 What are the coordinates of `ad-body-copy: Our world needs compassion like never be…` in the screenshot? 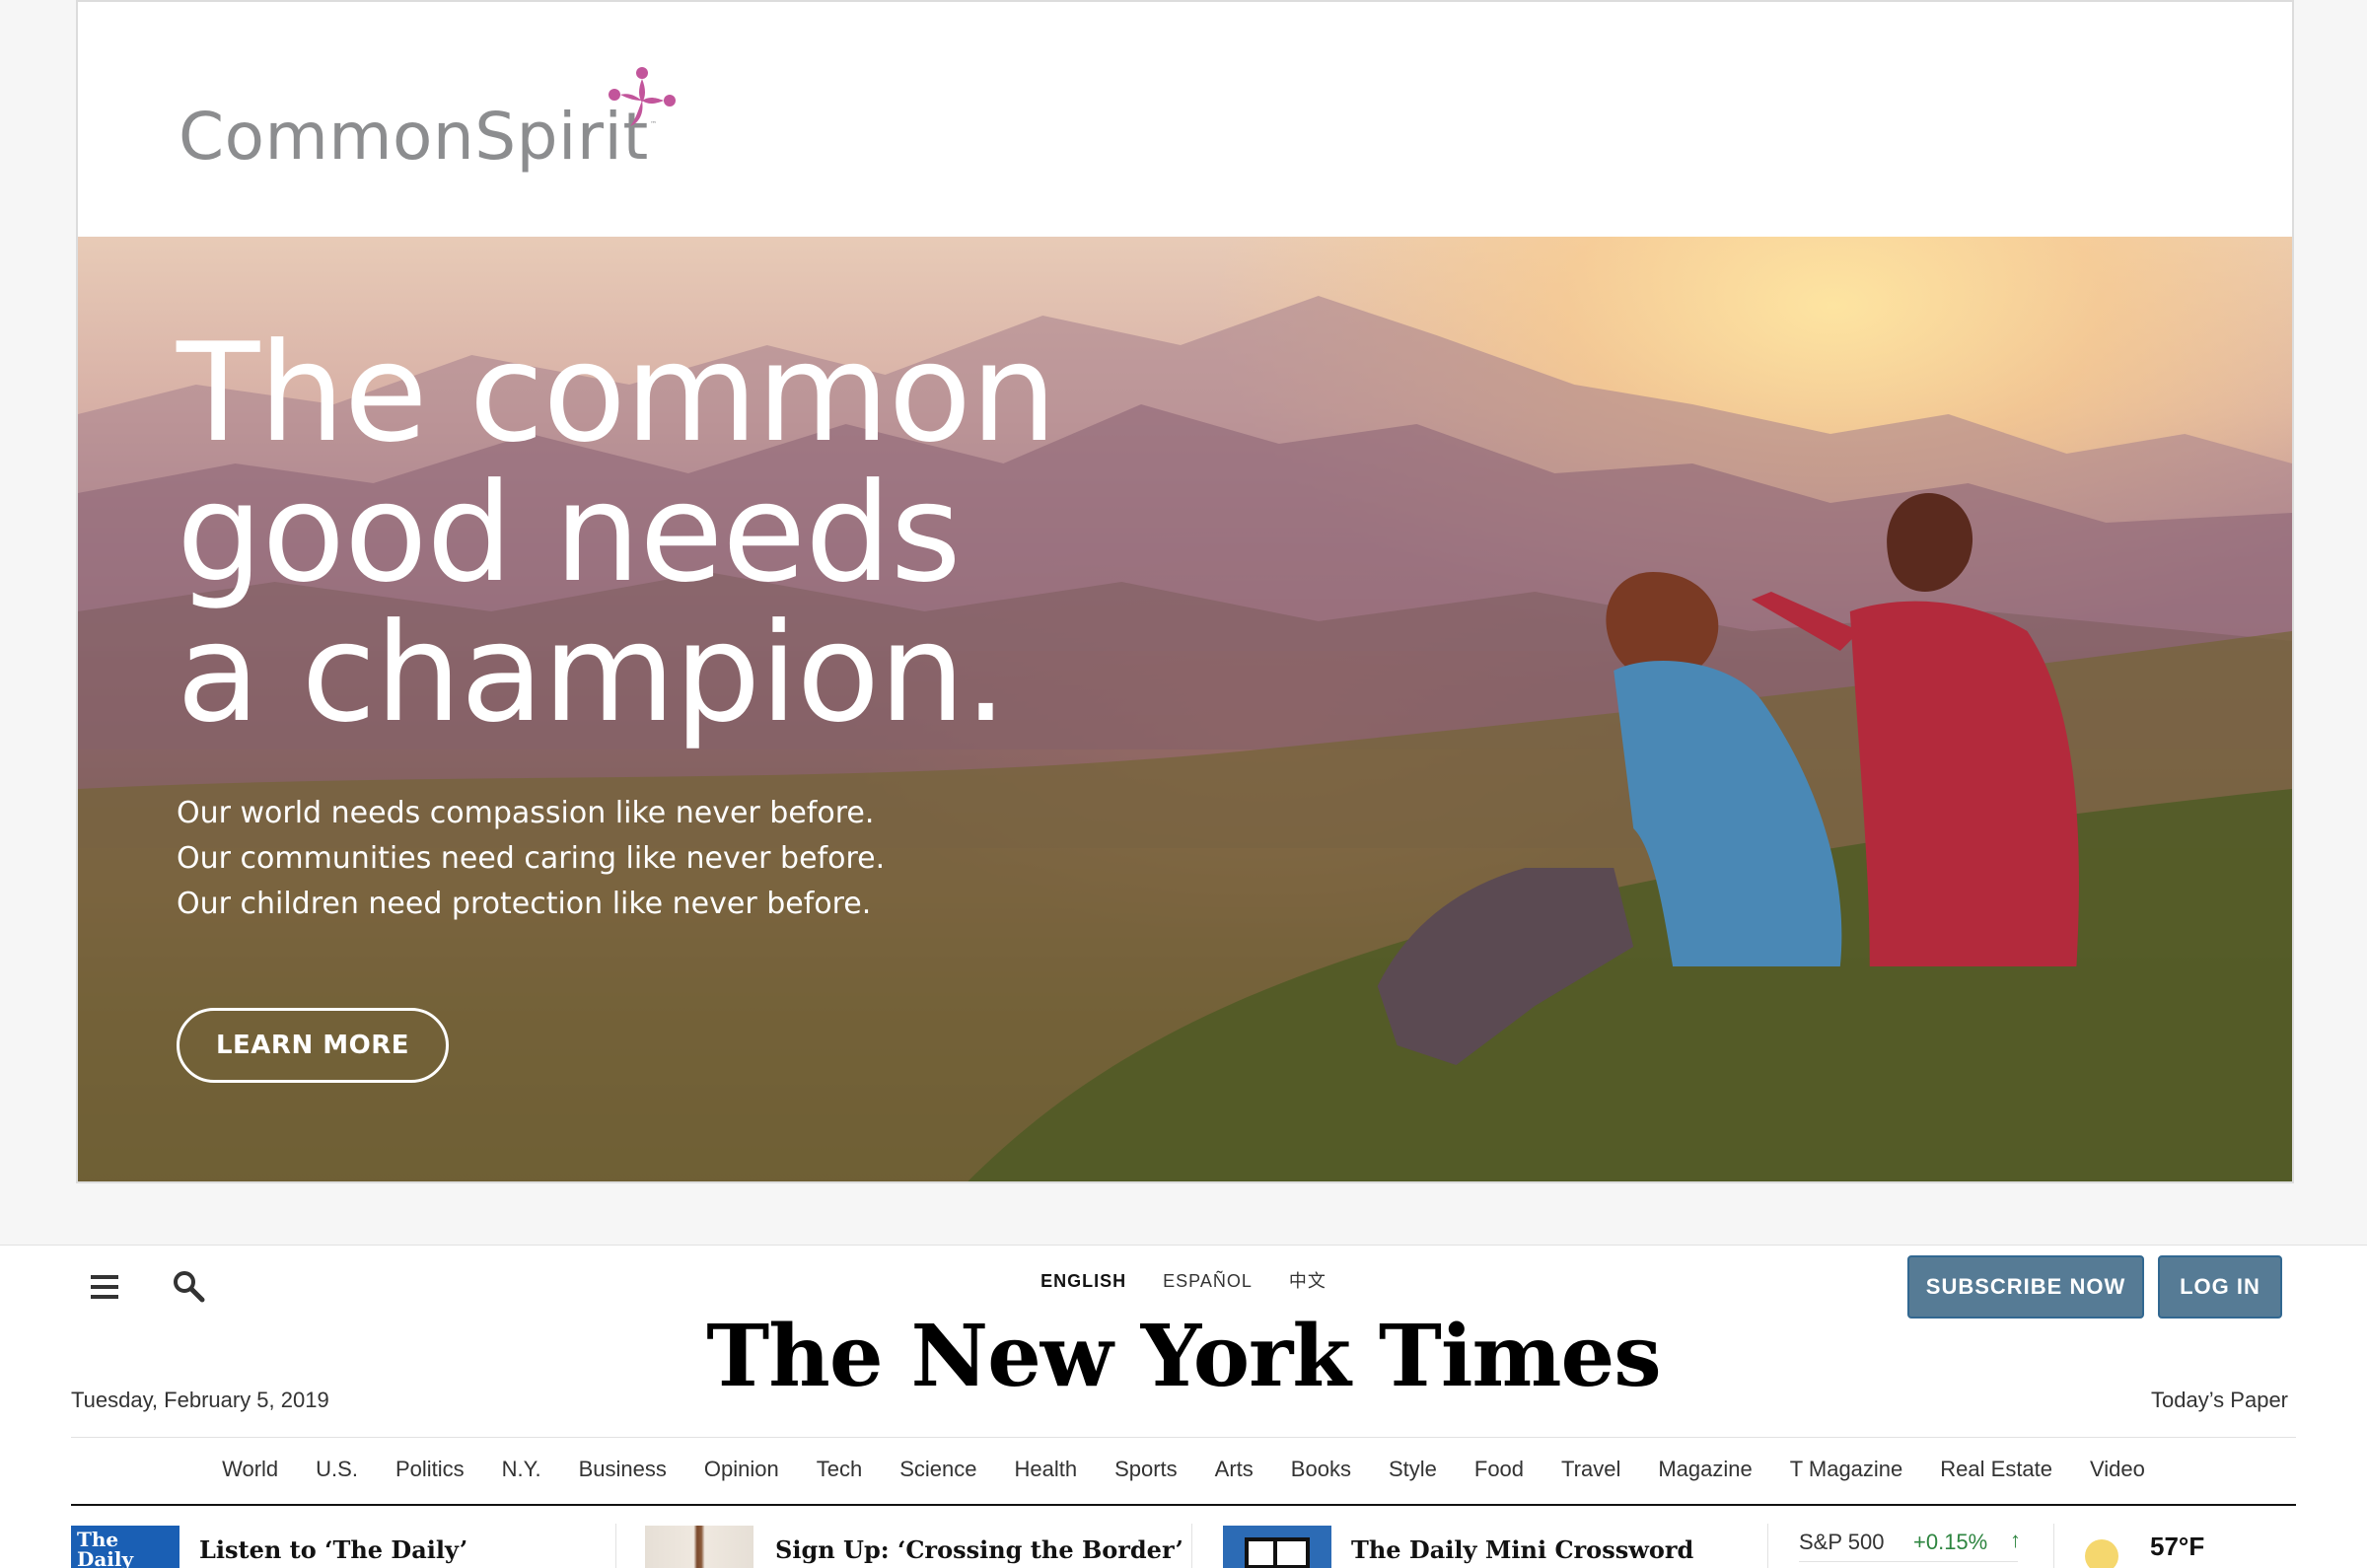 It's located at (531, 859).